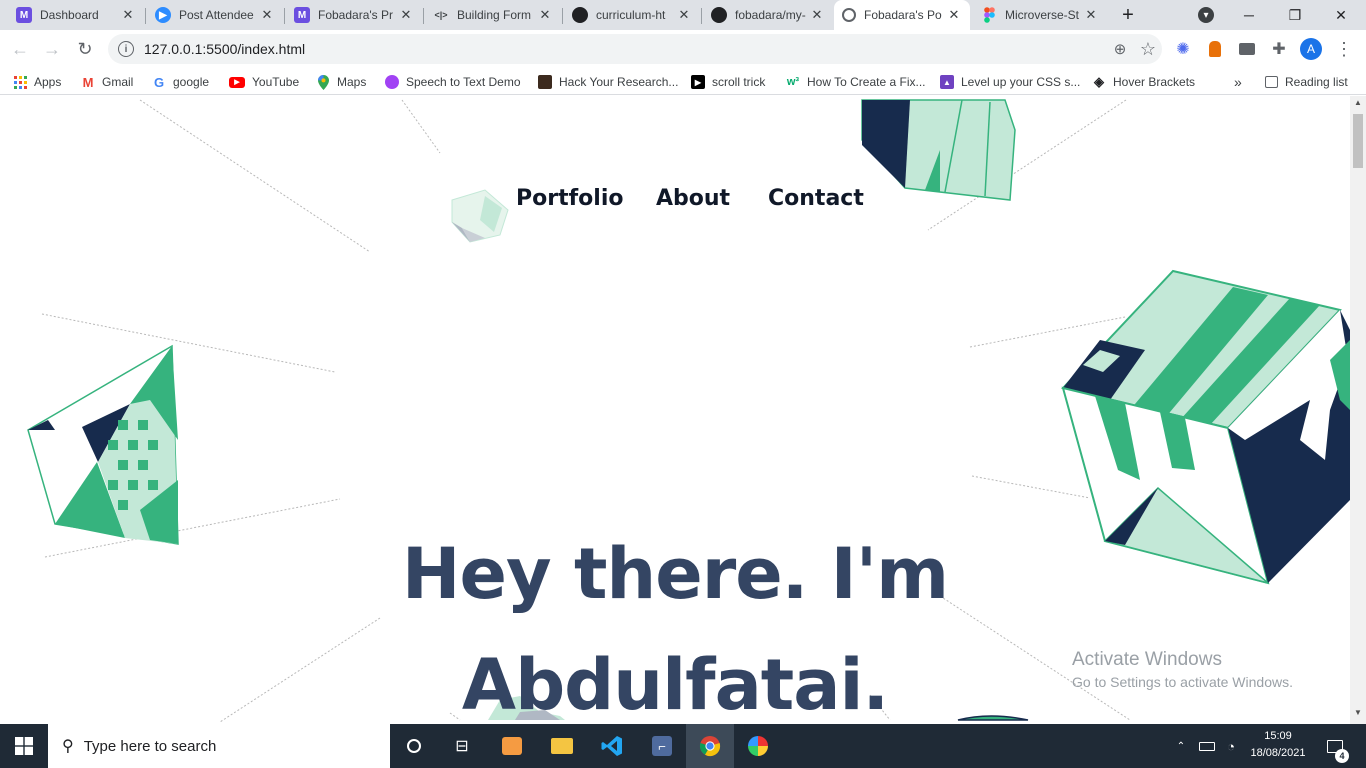  Describe the element at coordinates (163, 15) in the screenshot. I see `tab-favicon-icon: ▶` at that location.